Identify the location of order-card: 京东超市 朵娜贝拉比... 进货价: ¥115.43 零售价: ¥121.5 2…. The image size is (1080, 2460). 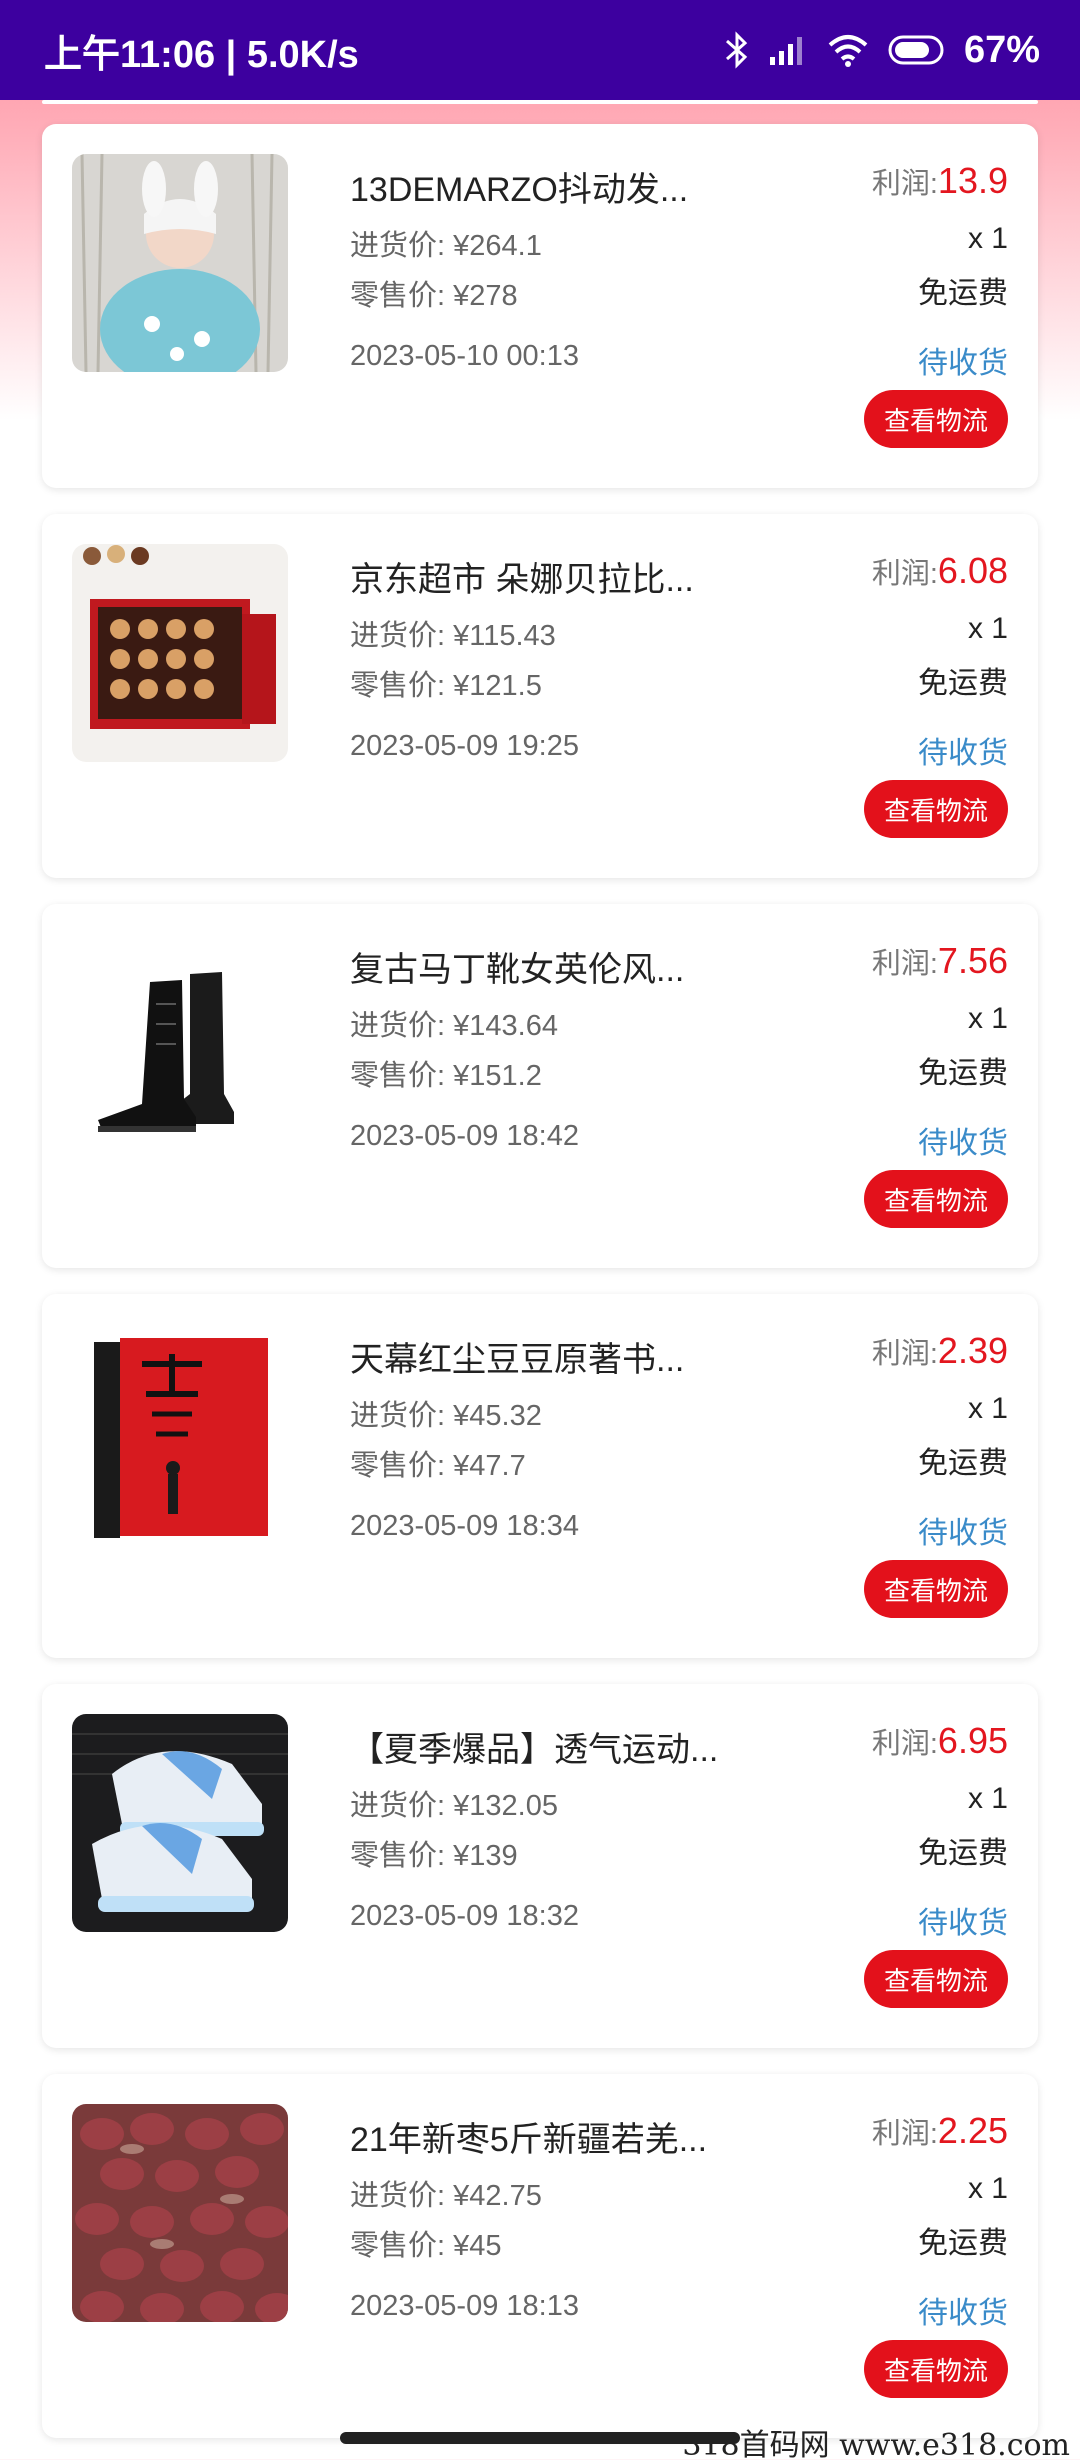
(540, 696).